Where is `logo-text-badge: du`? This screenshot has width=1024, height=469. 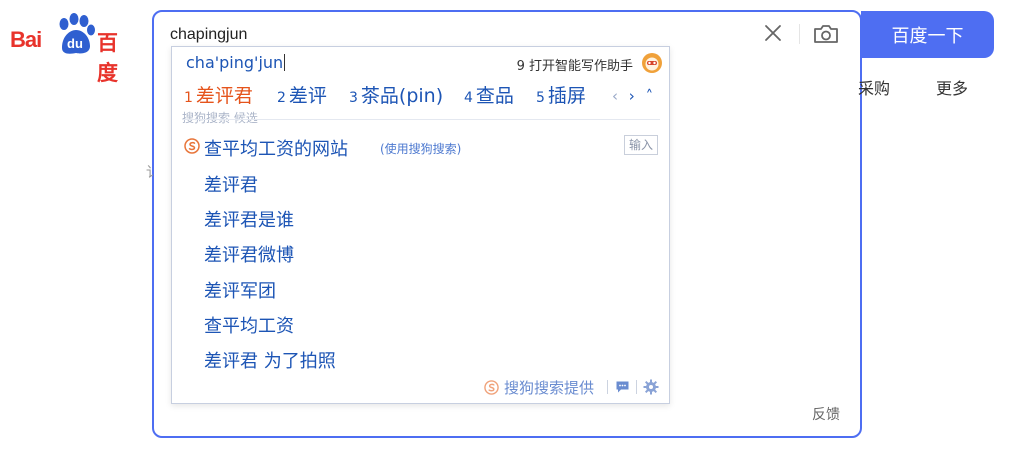
logo-text-badge: du is located at coordinates (75, 43).